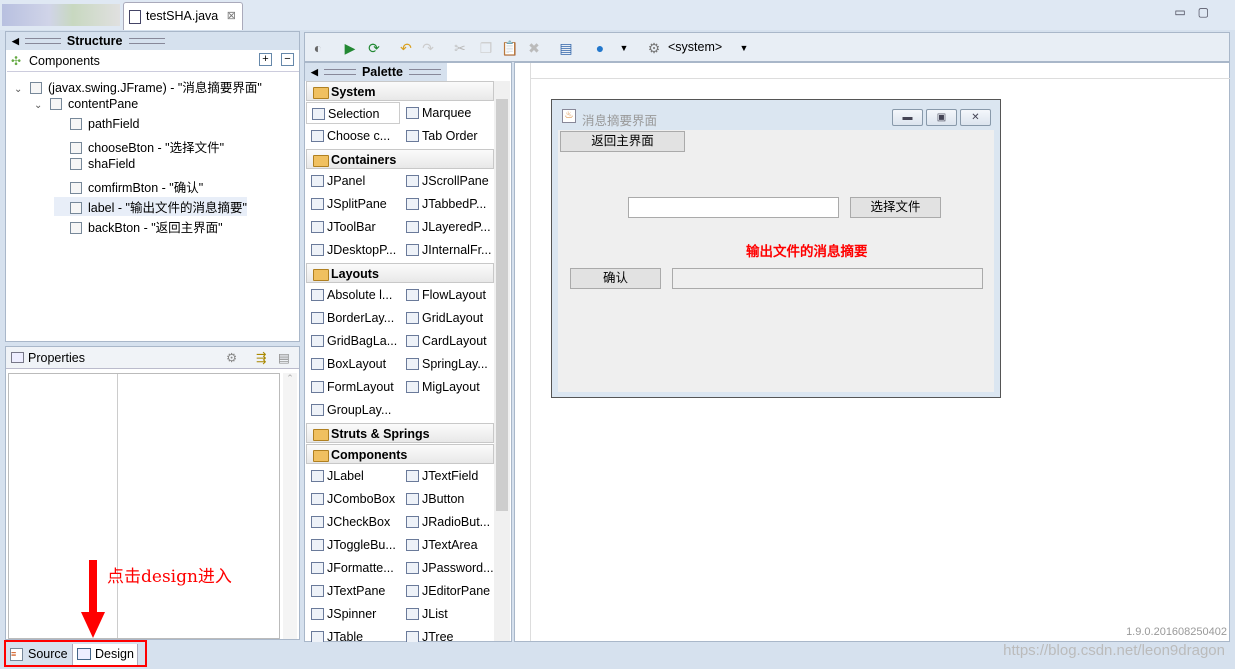  Describe the element at coordinates (353, 204) in the screenshot. I see `palette-item: JSplitPane` at that location.